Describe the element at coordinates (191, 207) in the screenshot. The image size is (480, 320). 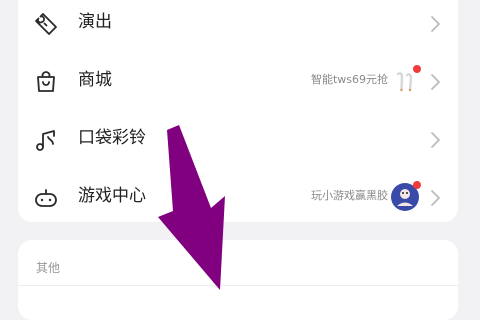
I see `annotation-arrow-icon` at that location.